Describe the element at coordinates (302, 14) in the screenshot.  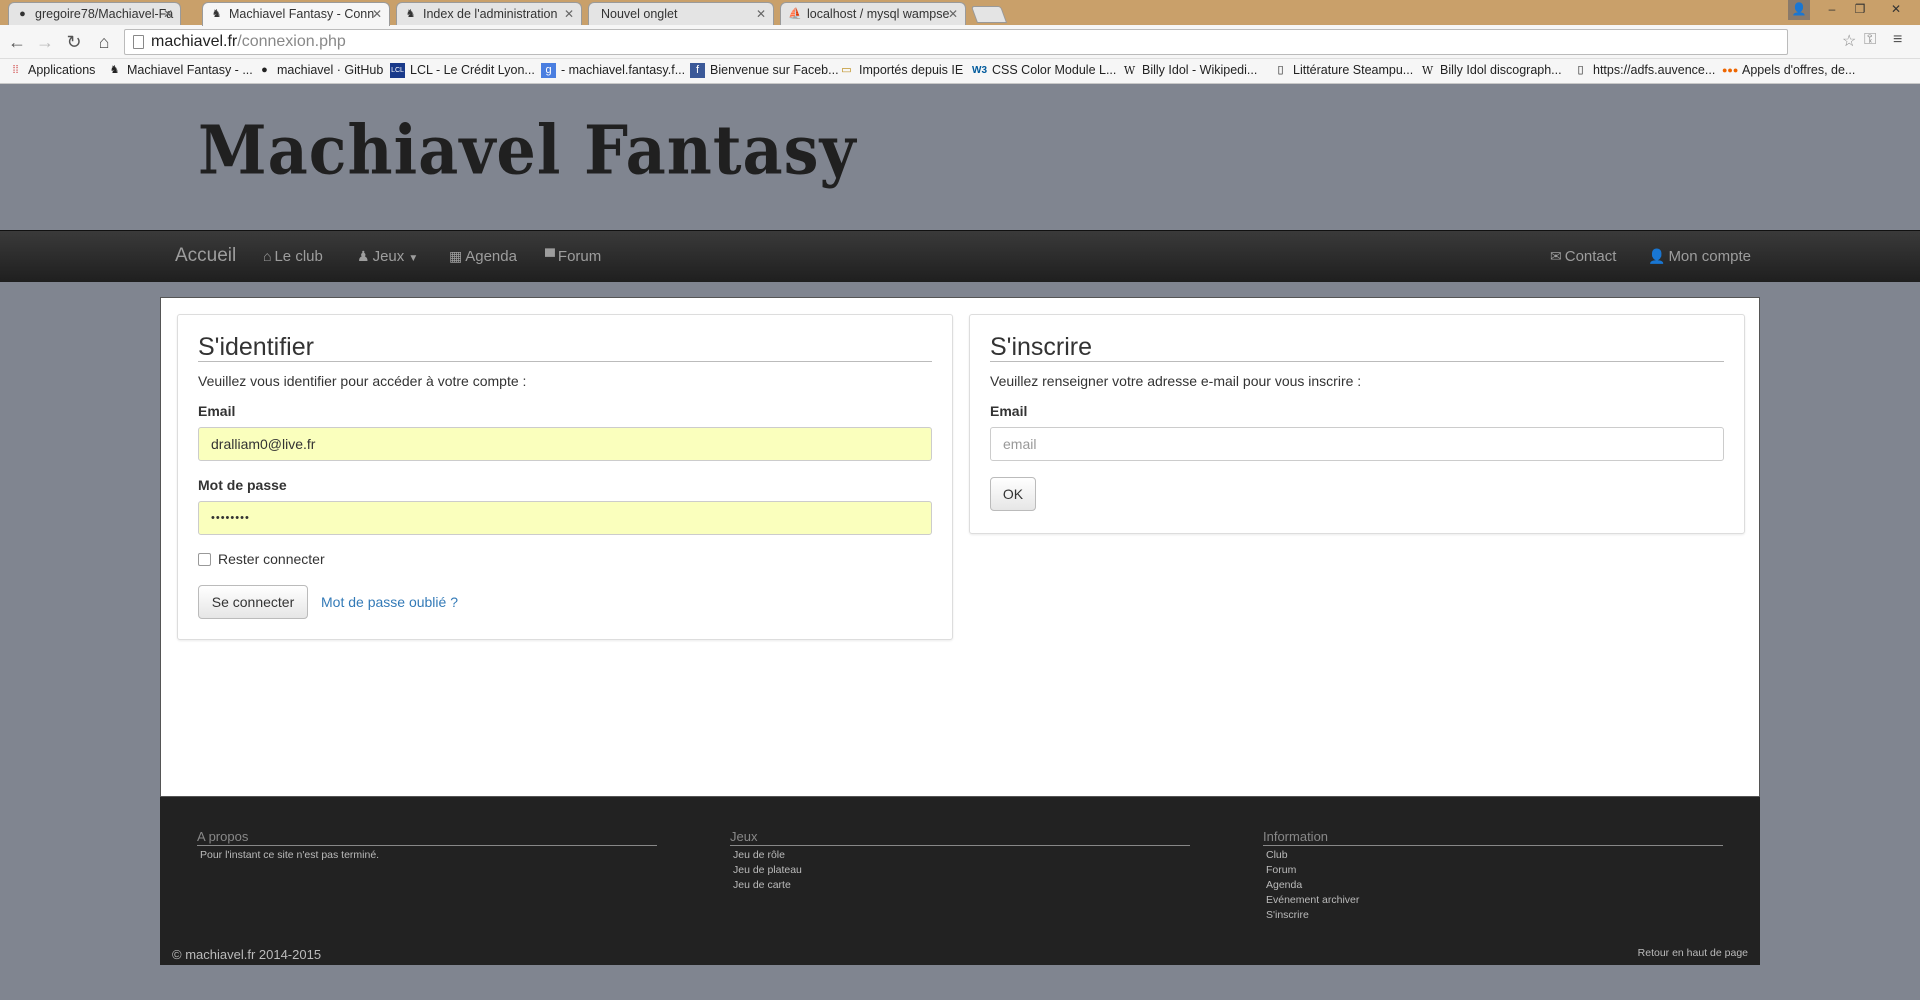
I see `tab-title: Machiavel Fantasy - Conn` at that location.